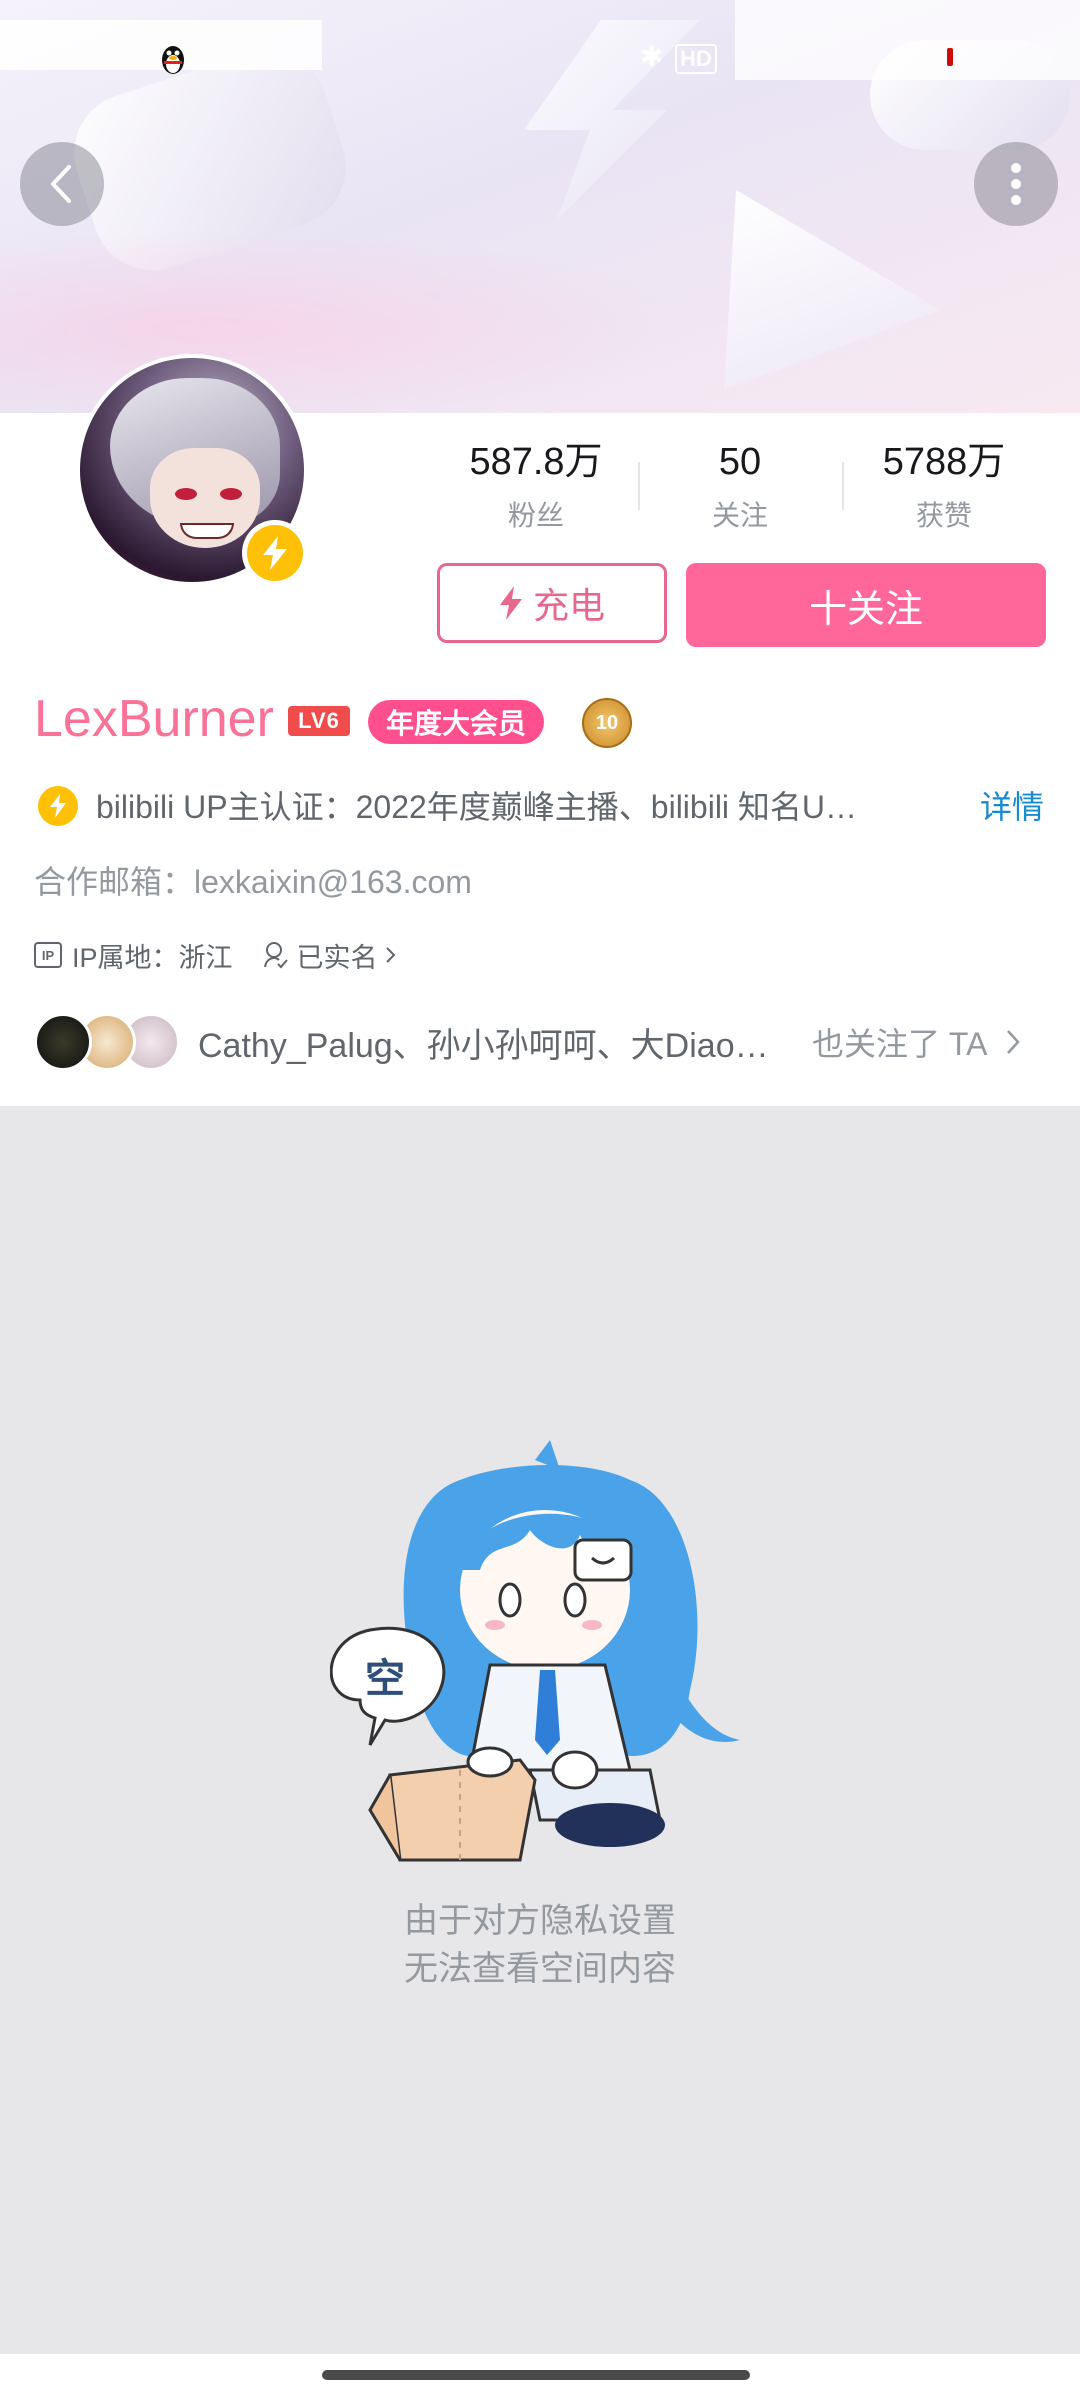 This screenshot has width=1080, height=2400. I want to click on mutual-follow-suffix: 也关注了 TA, so click(900, 1044).